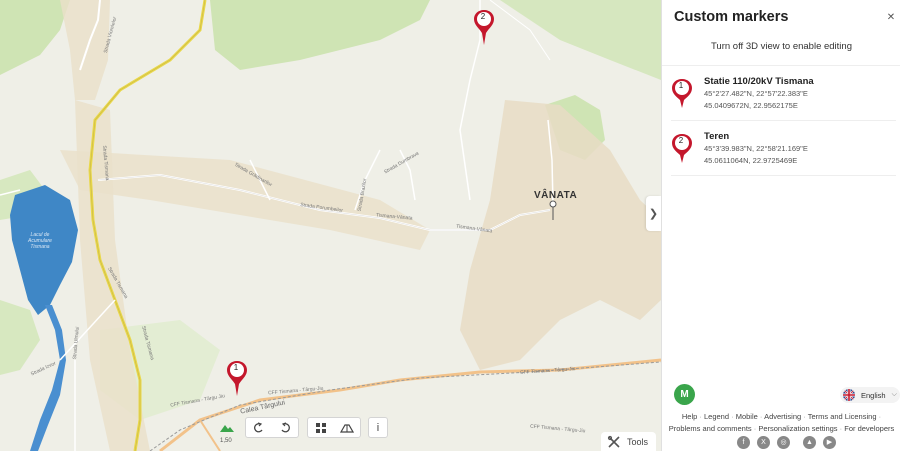  I want to click on x-icon: X, so click(763, 442).